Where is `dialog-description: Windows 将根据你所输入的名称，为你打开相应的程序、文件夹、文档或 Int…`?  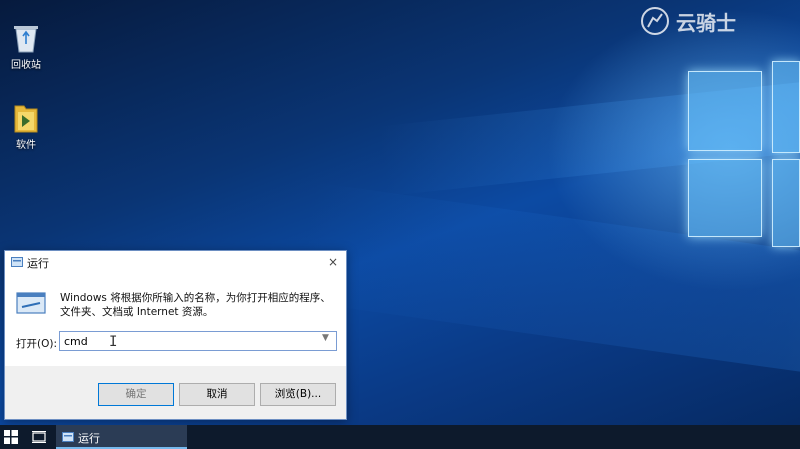 dialog-description: Windows 将根据你所输入的名称，为你打开相应的程序、文件夹、文档或 Int… is located at coordinates (195, 305).